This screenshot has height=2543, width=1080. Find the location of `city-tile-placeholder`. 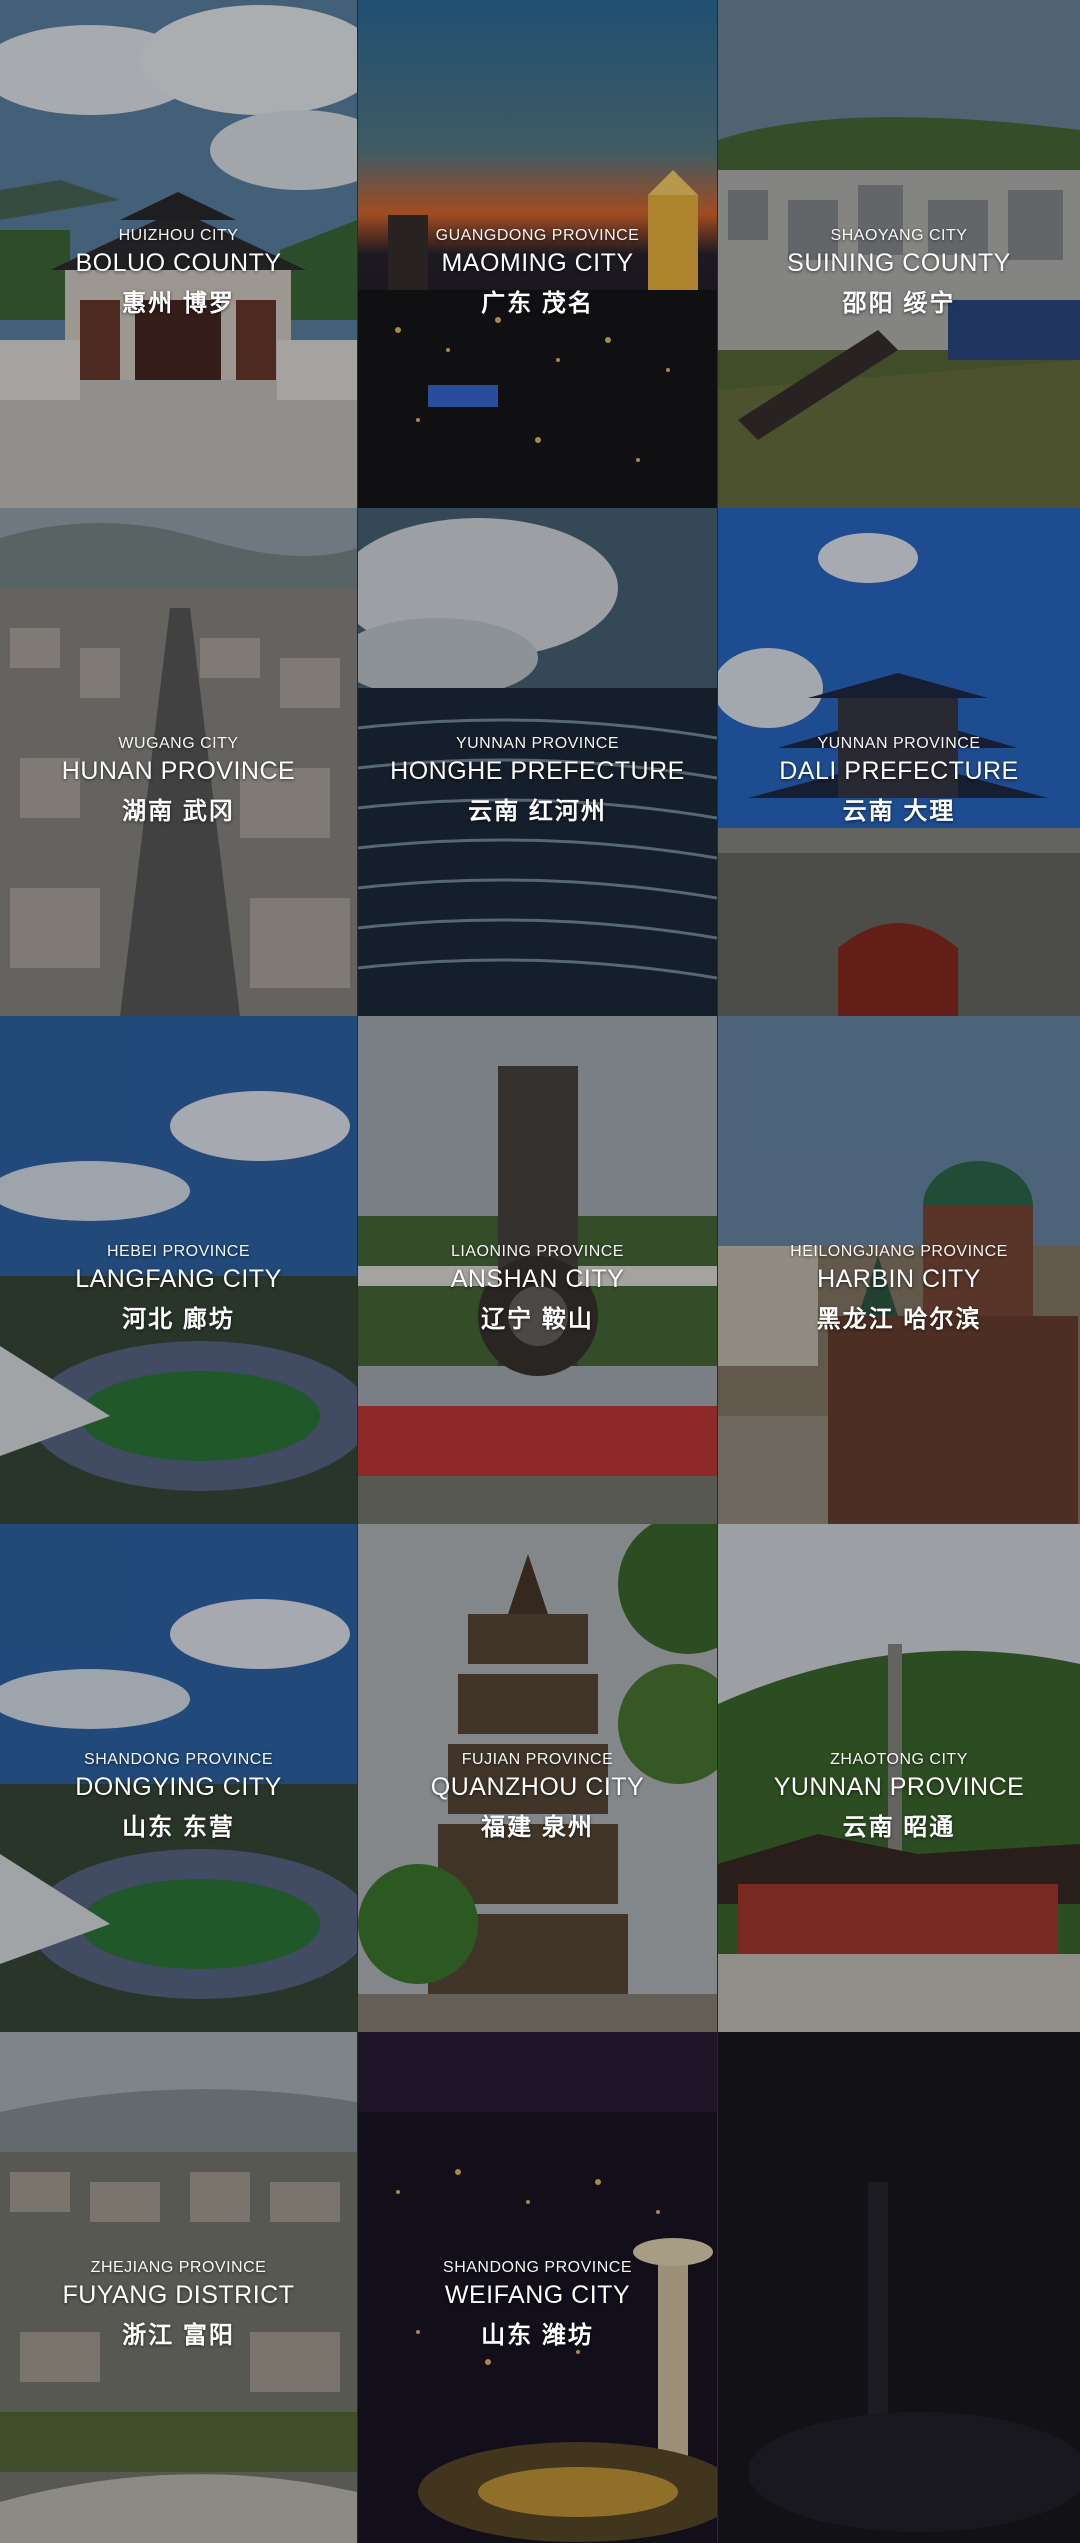

city-tile-placeholder is located at coordinates (899, 2287).